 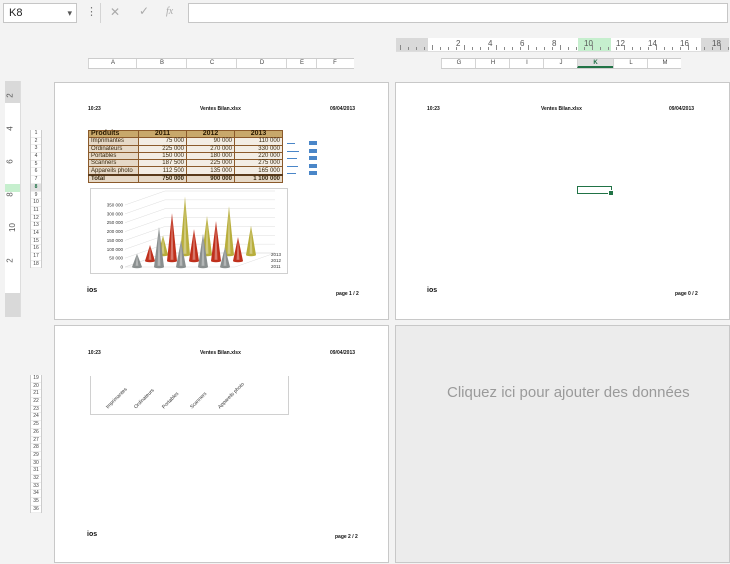 What do you see at coordinates (343, 109) in the screenshot?
I see `header-date: 09/04/2013` at bounding box center [343, 109].